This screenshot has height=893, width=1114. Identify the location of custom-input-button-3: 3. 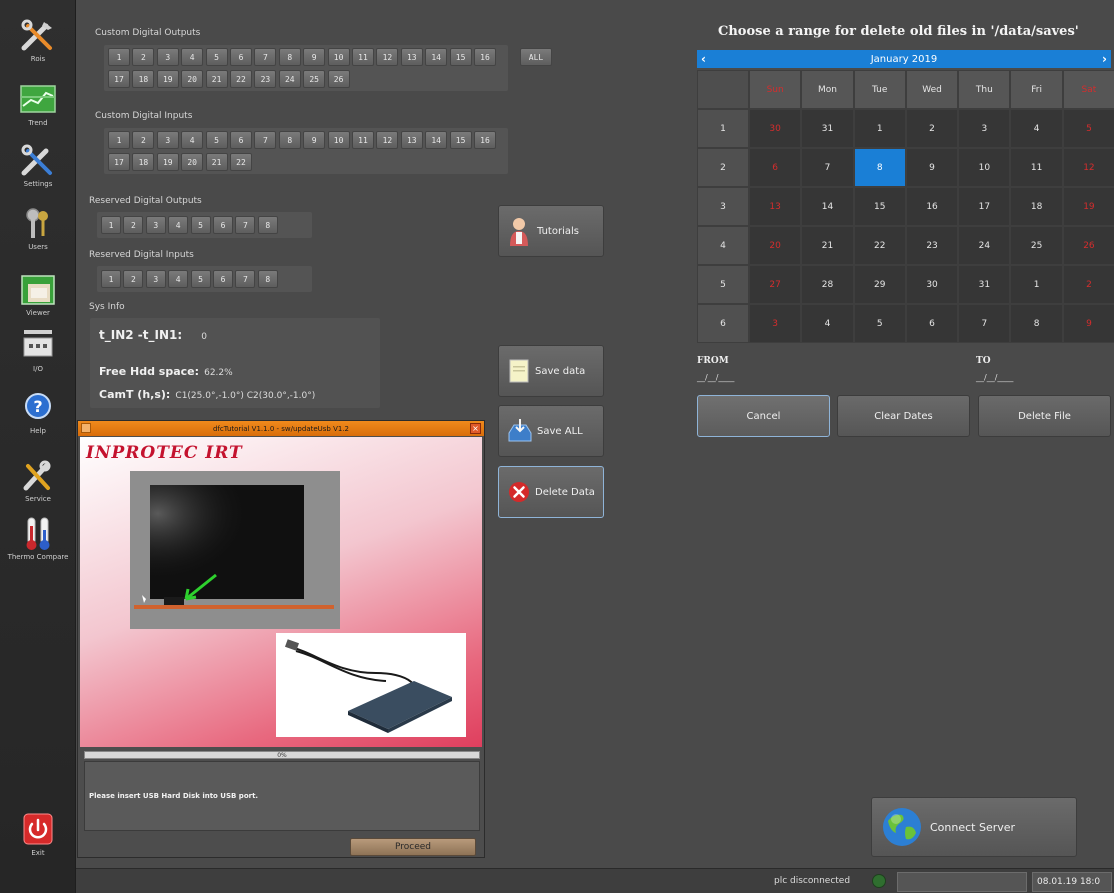
(167, 140).